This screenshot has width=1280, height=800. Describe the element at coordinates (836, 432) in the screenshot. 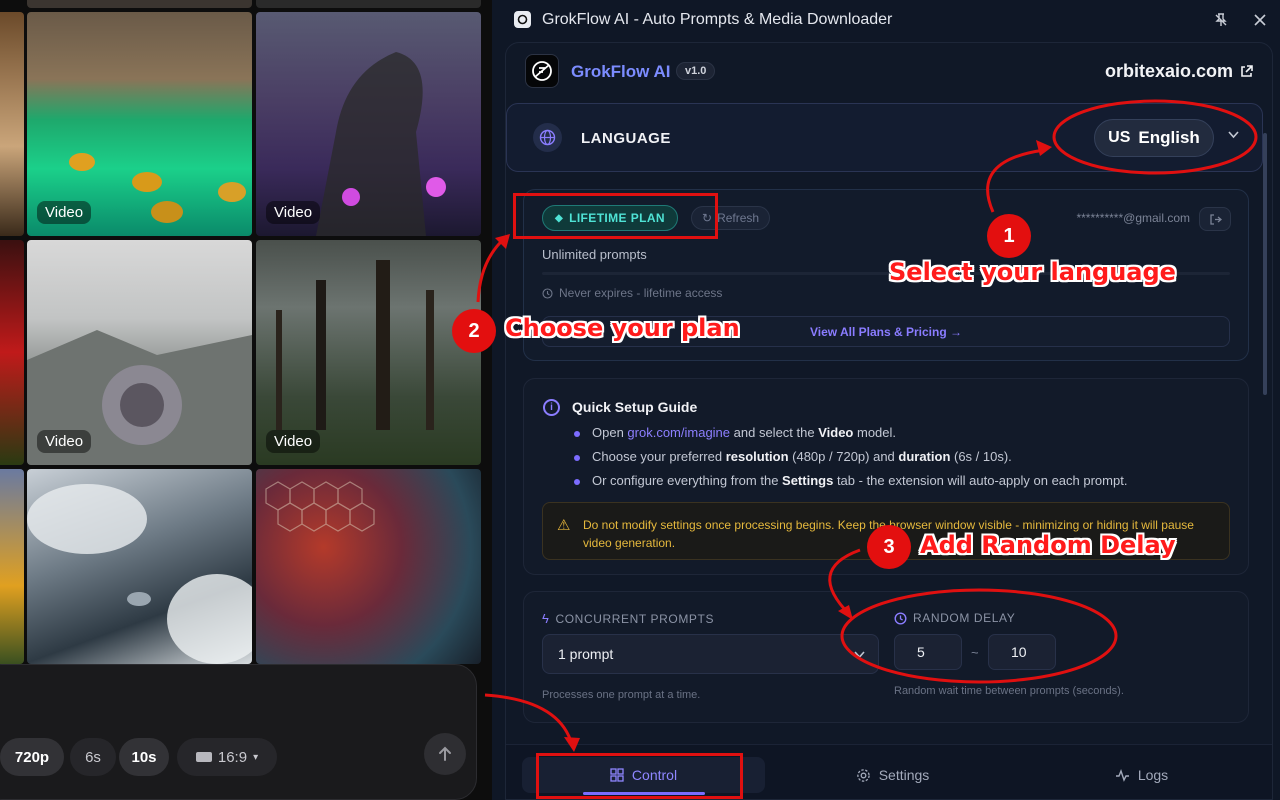

I see `guide-bold: Video` at that location.